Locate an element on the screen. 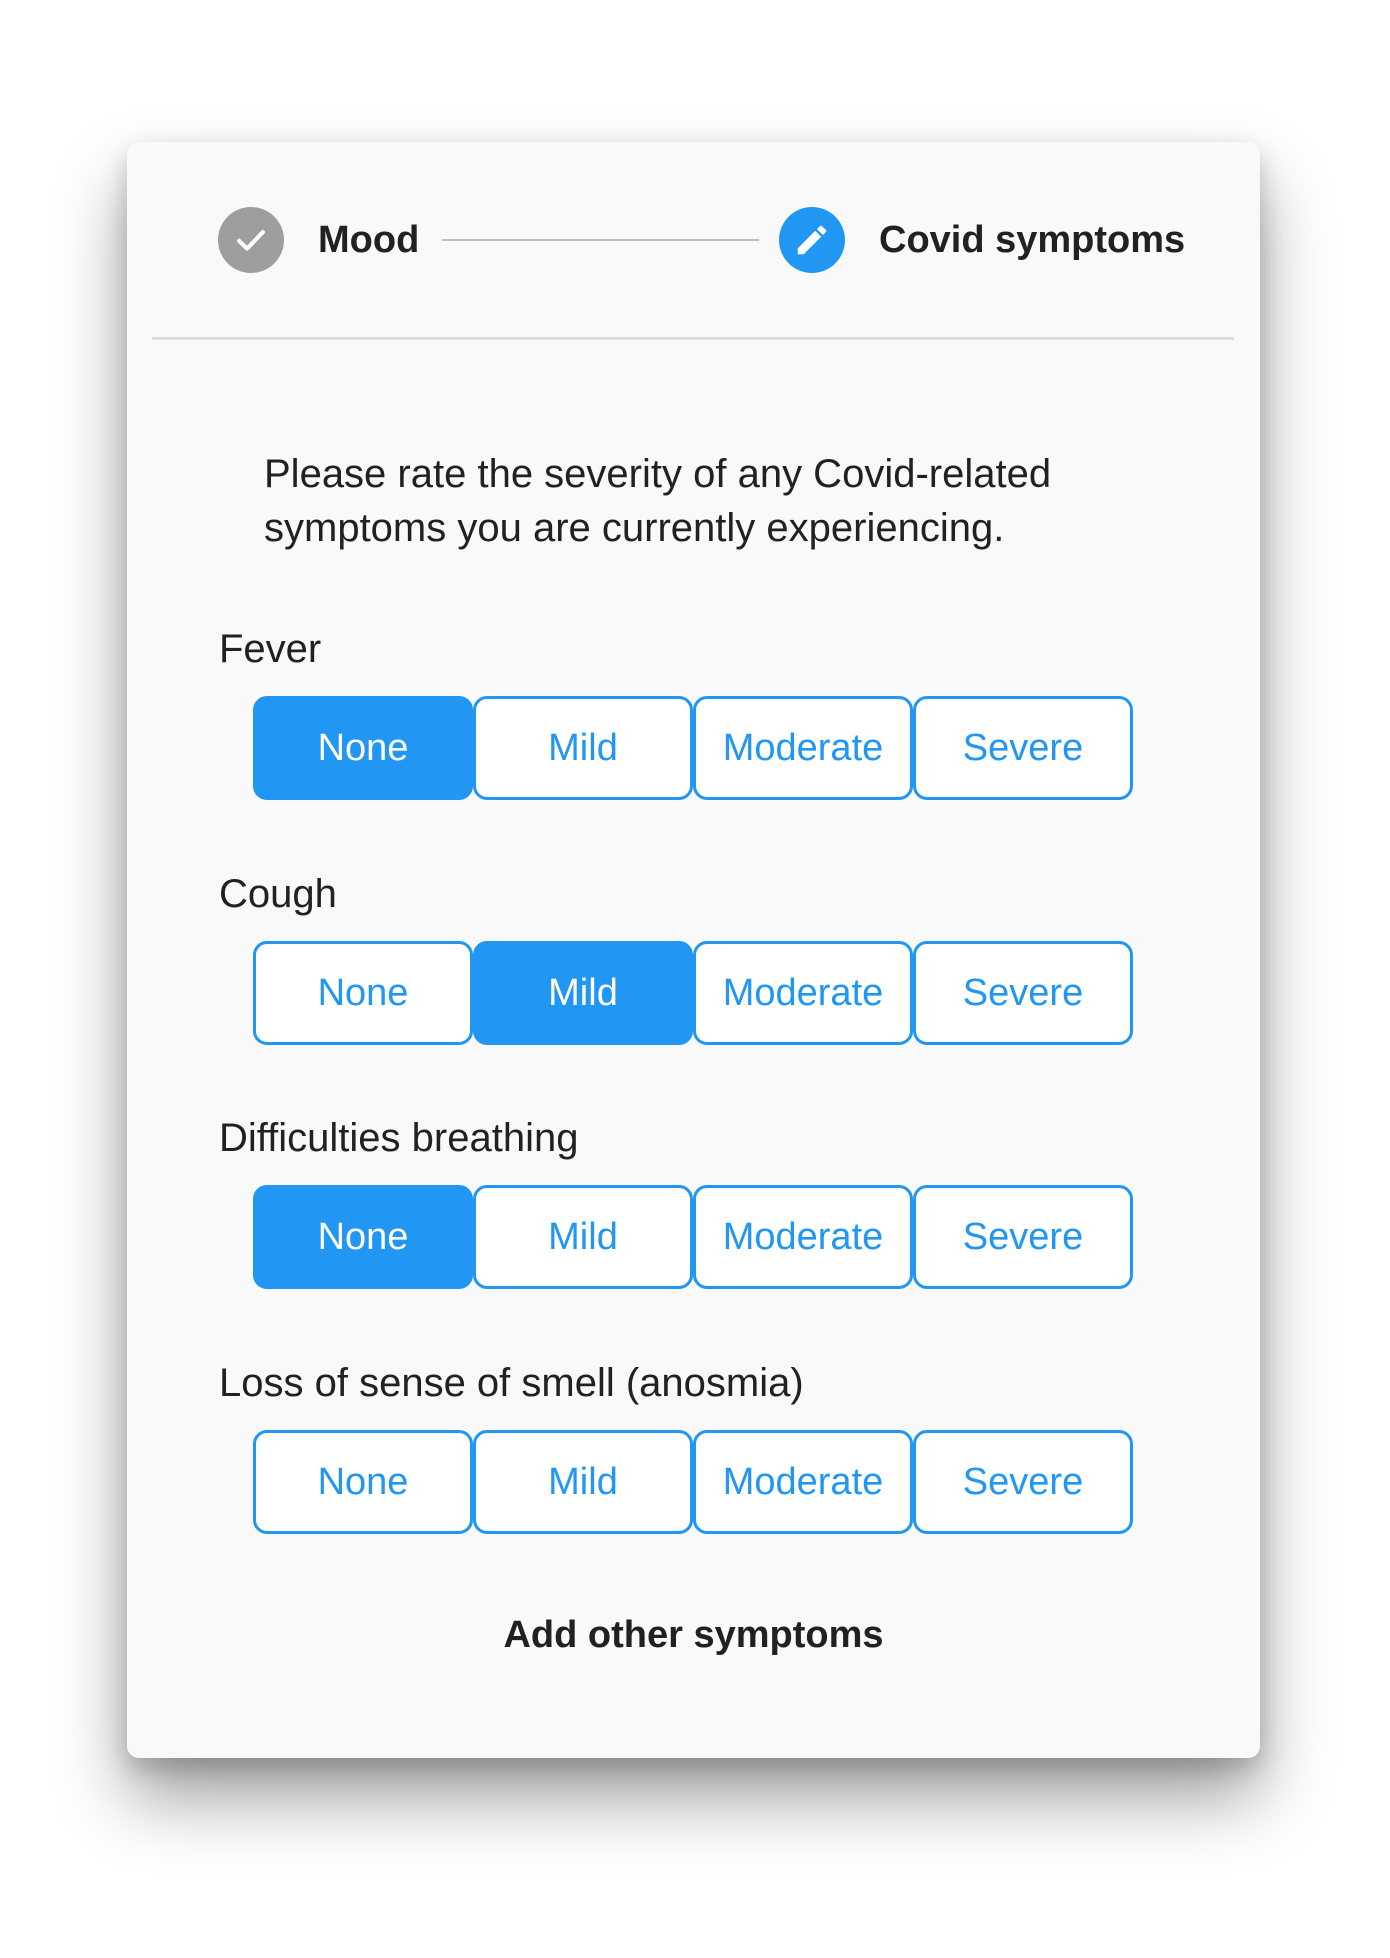  symptom-label-fever: Fever is located at coordinates (270, 649).